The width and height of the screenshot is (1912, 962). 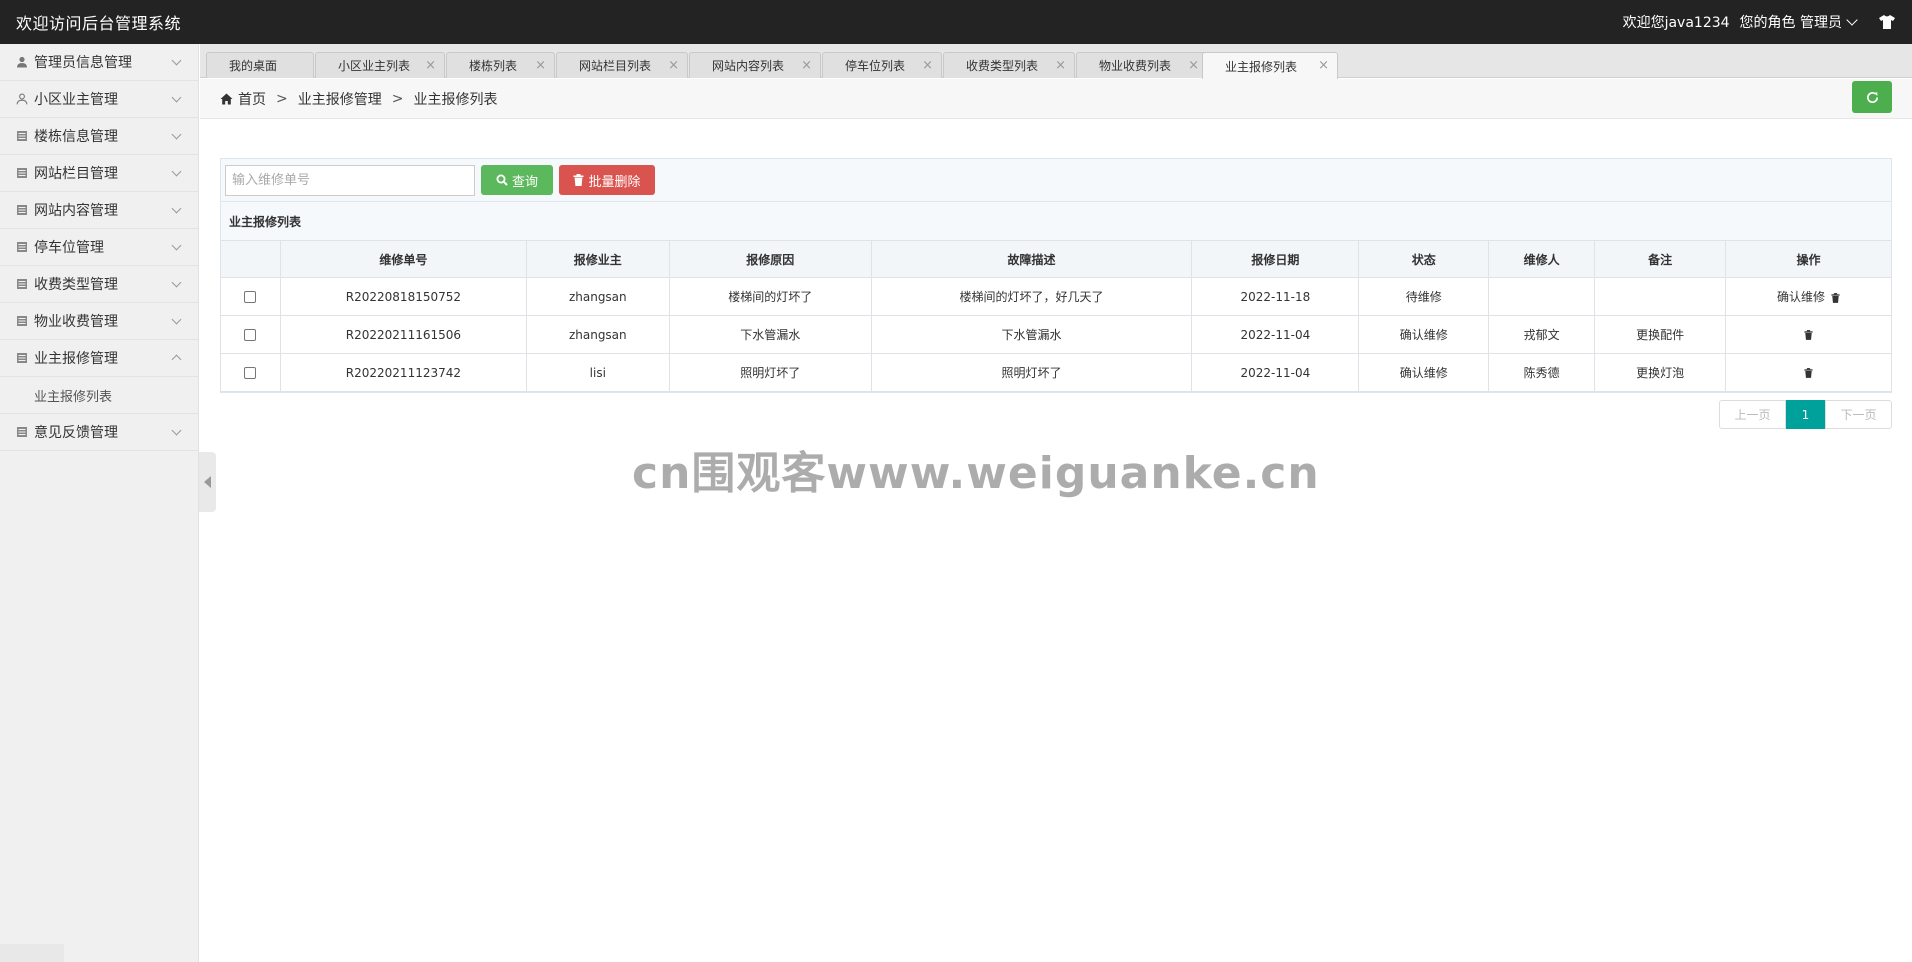 I want to click on cell-status: 确认维修, so click(x=1424, y=372).